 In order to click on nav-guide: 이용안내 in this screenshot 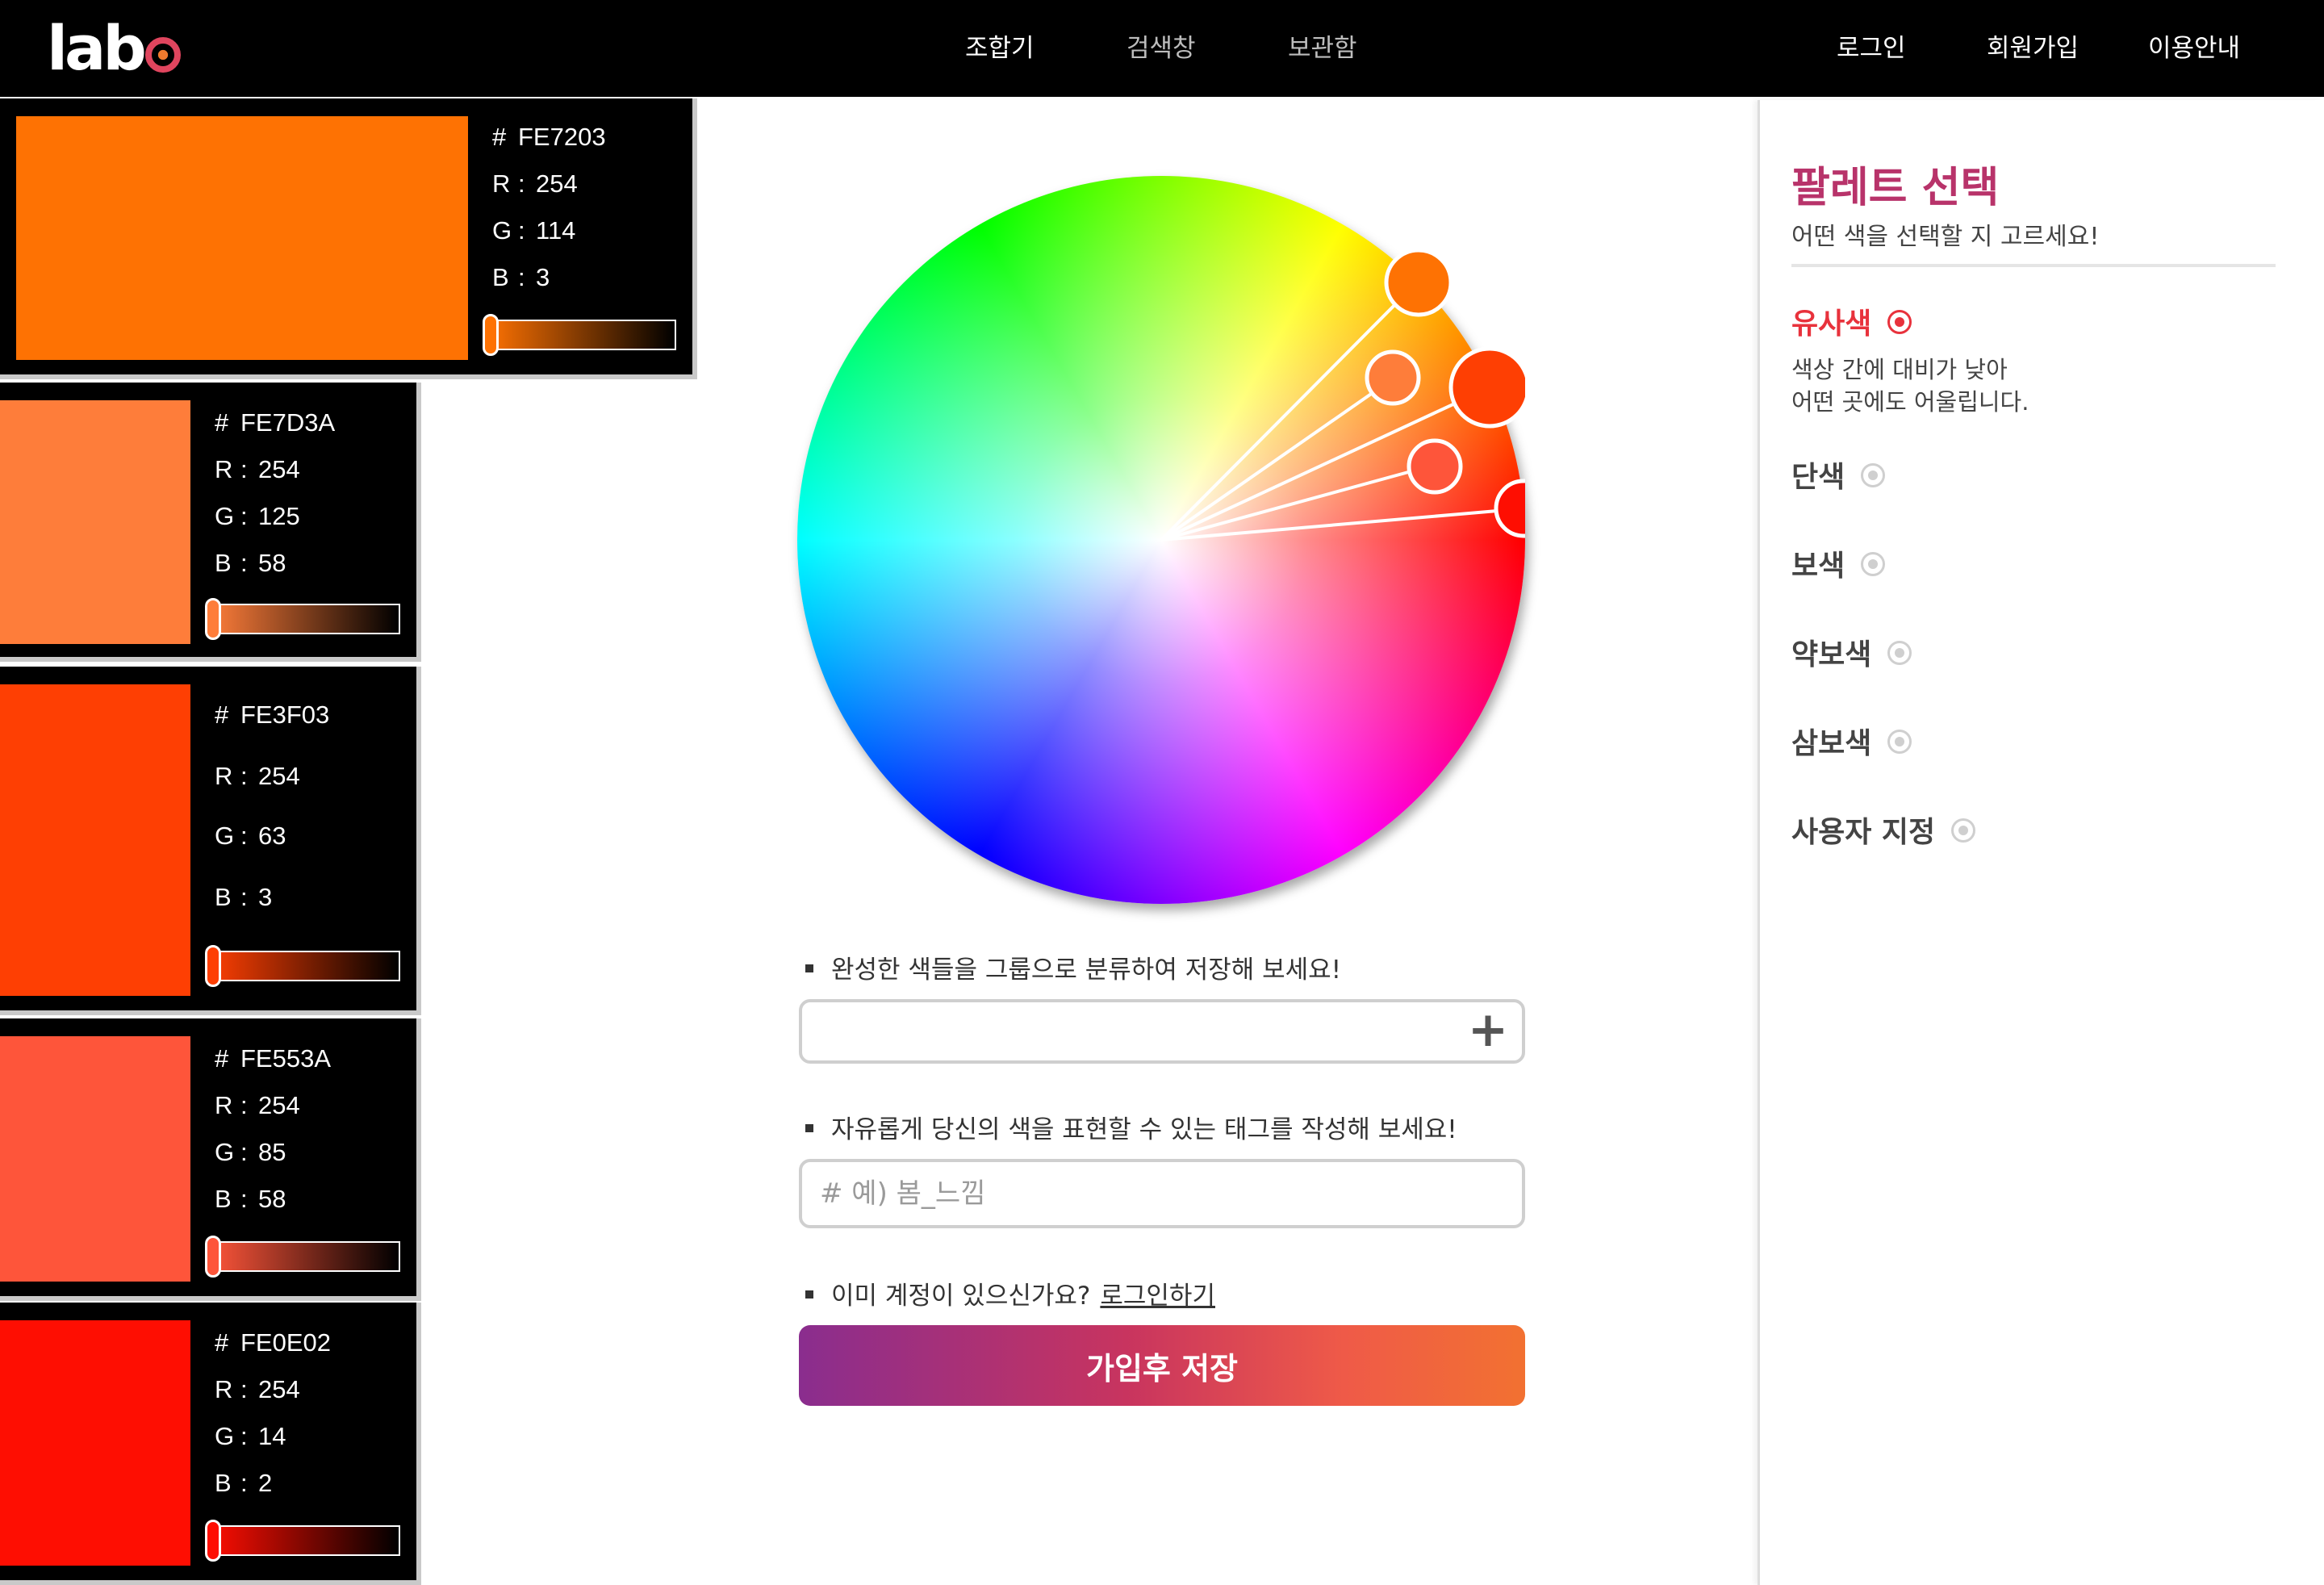, I will do `click(2194, 48)`.